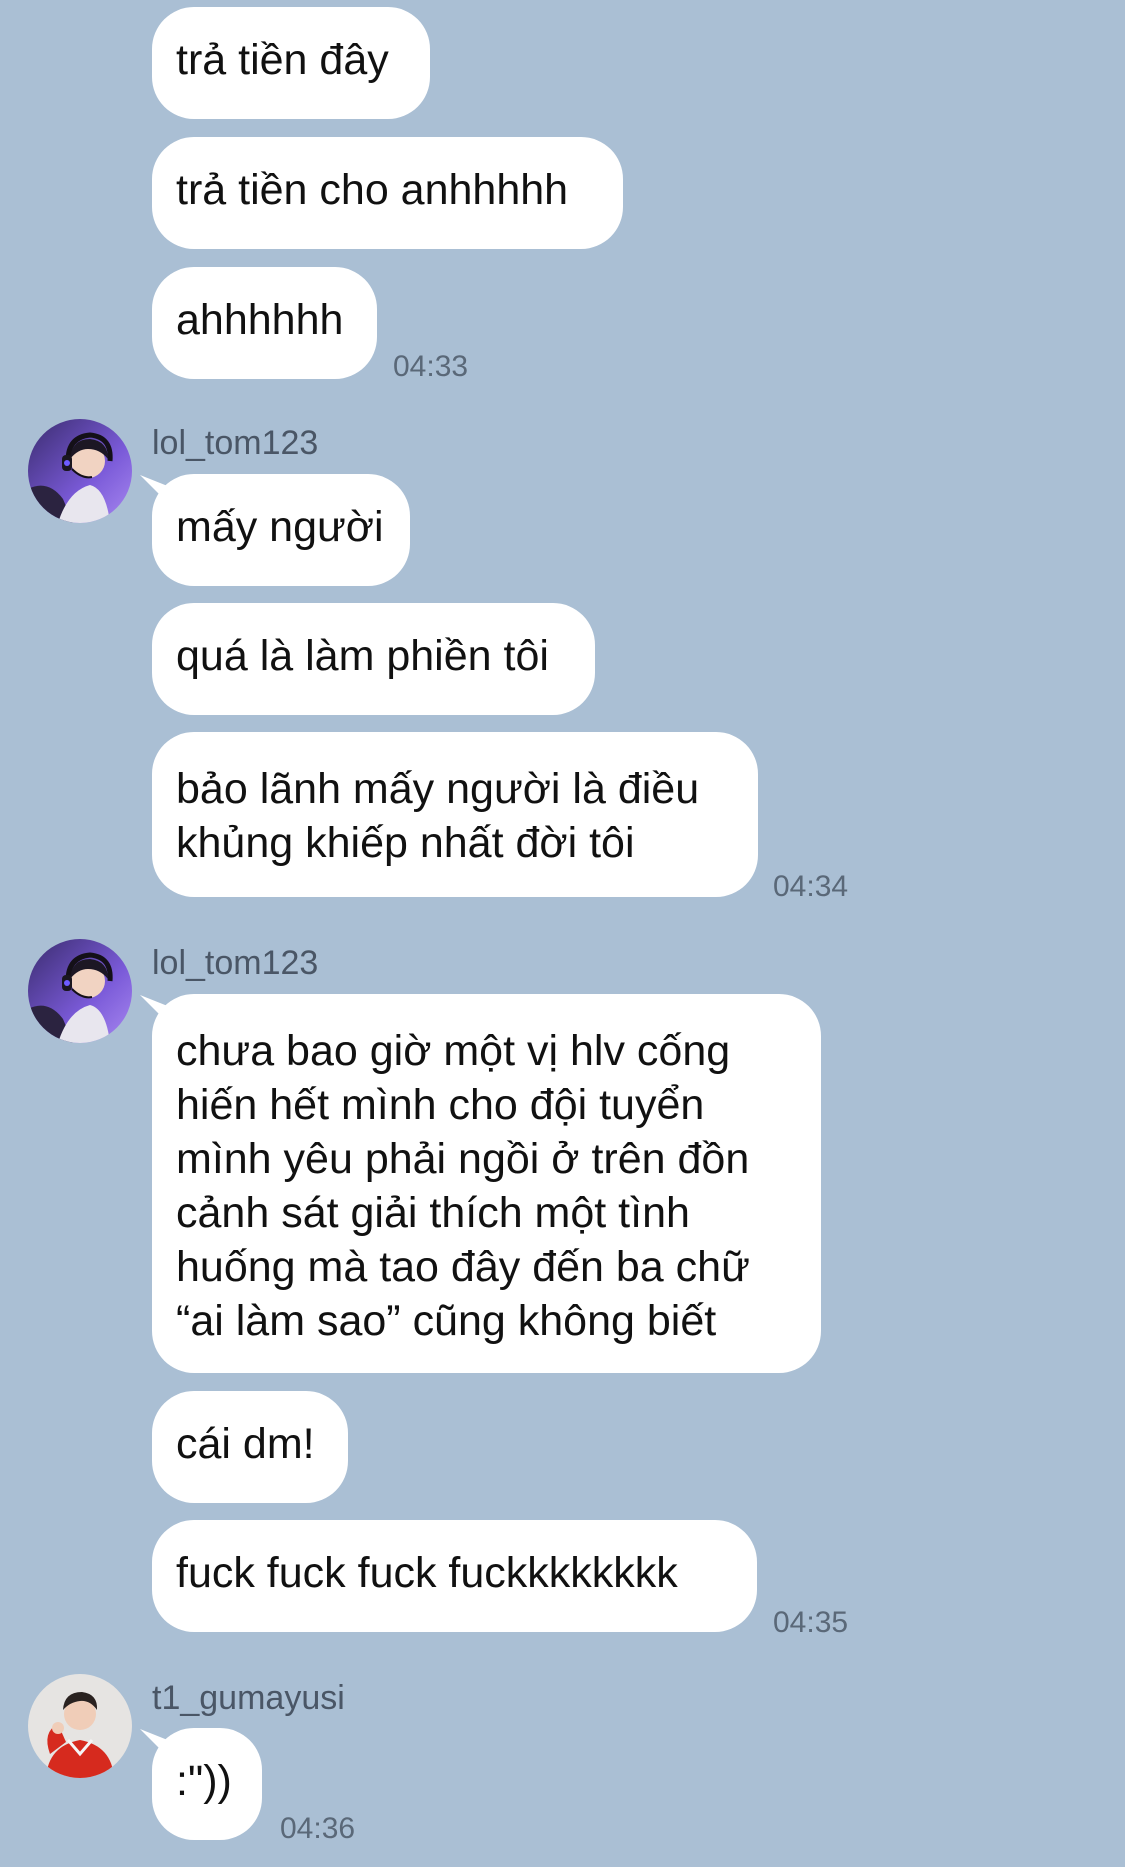 This screenshot has width=1125, height=1867. I want to click on sender-name: t1_gumayusi, so click(248, 1698).